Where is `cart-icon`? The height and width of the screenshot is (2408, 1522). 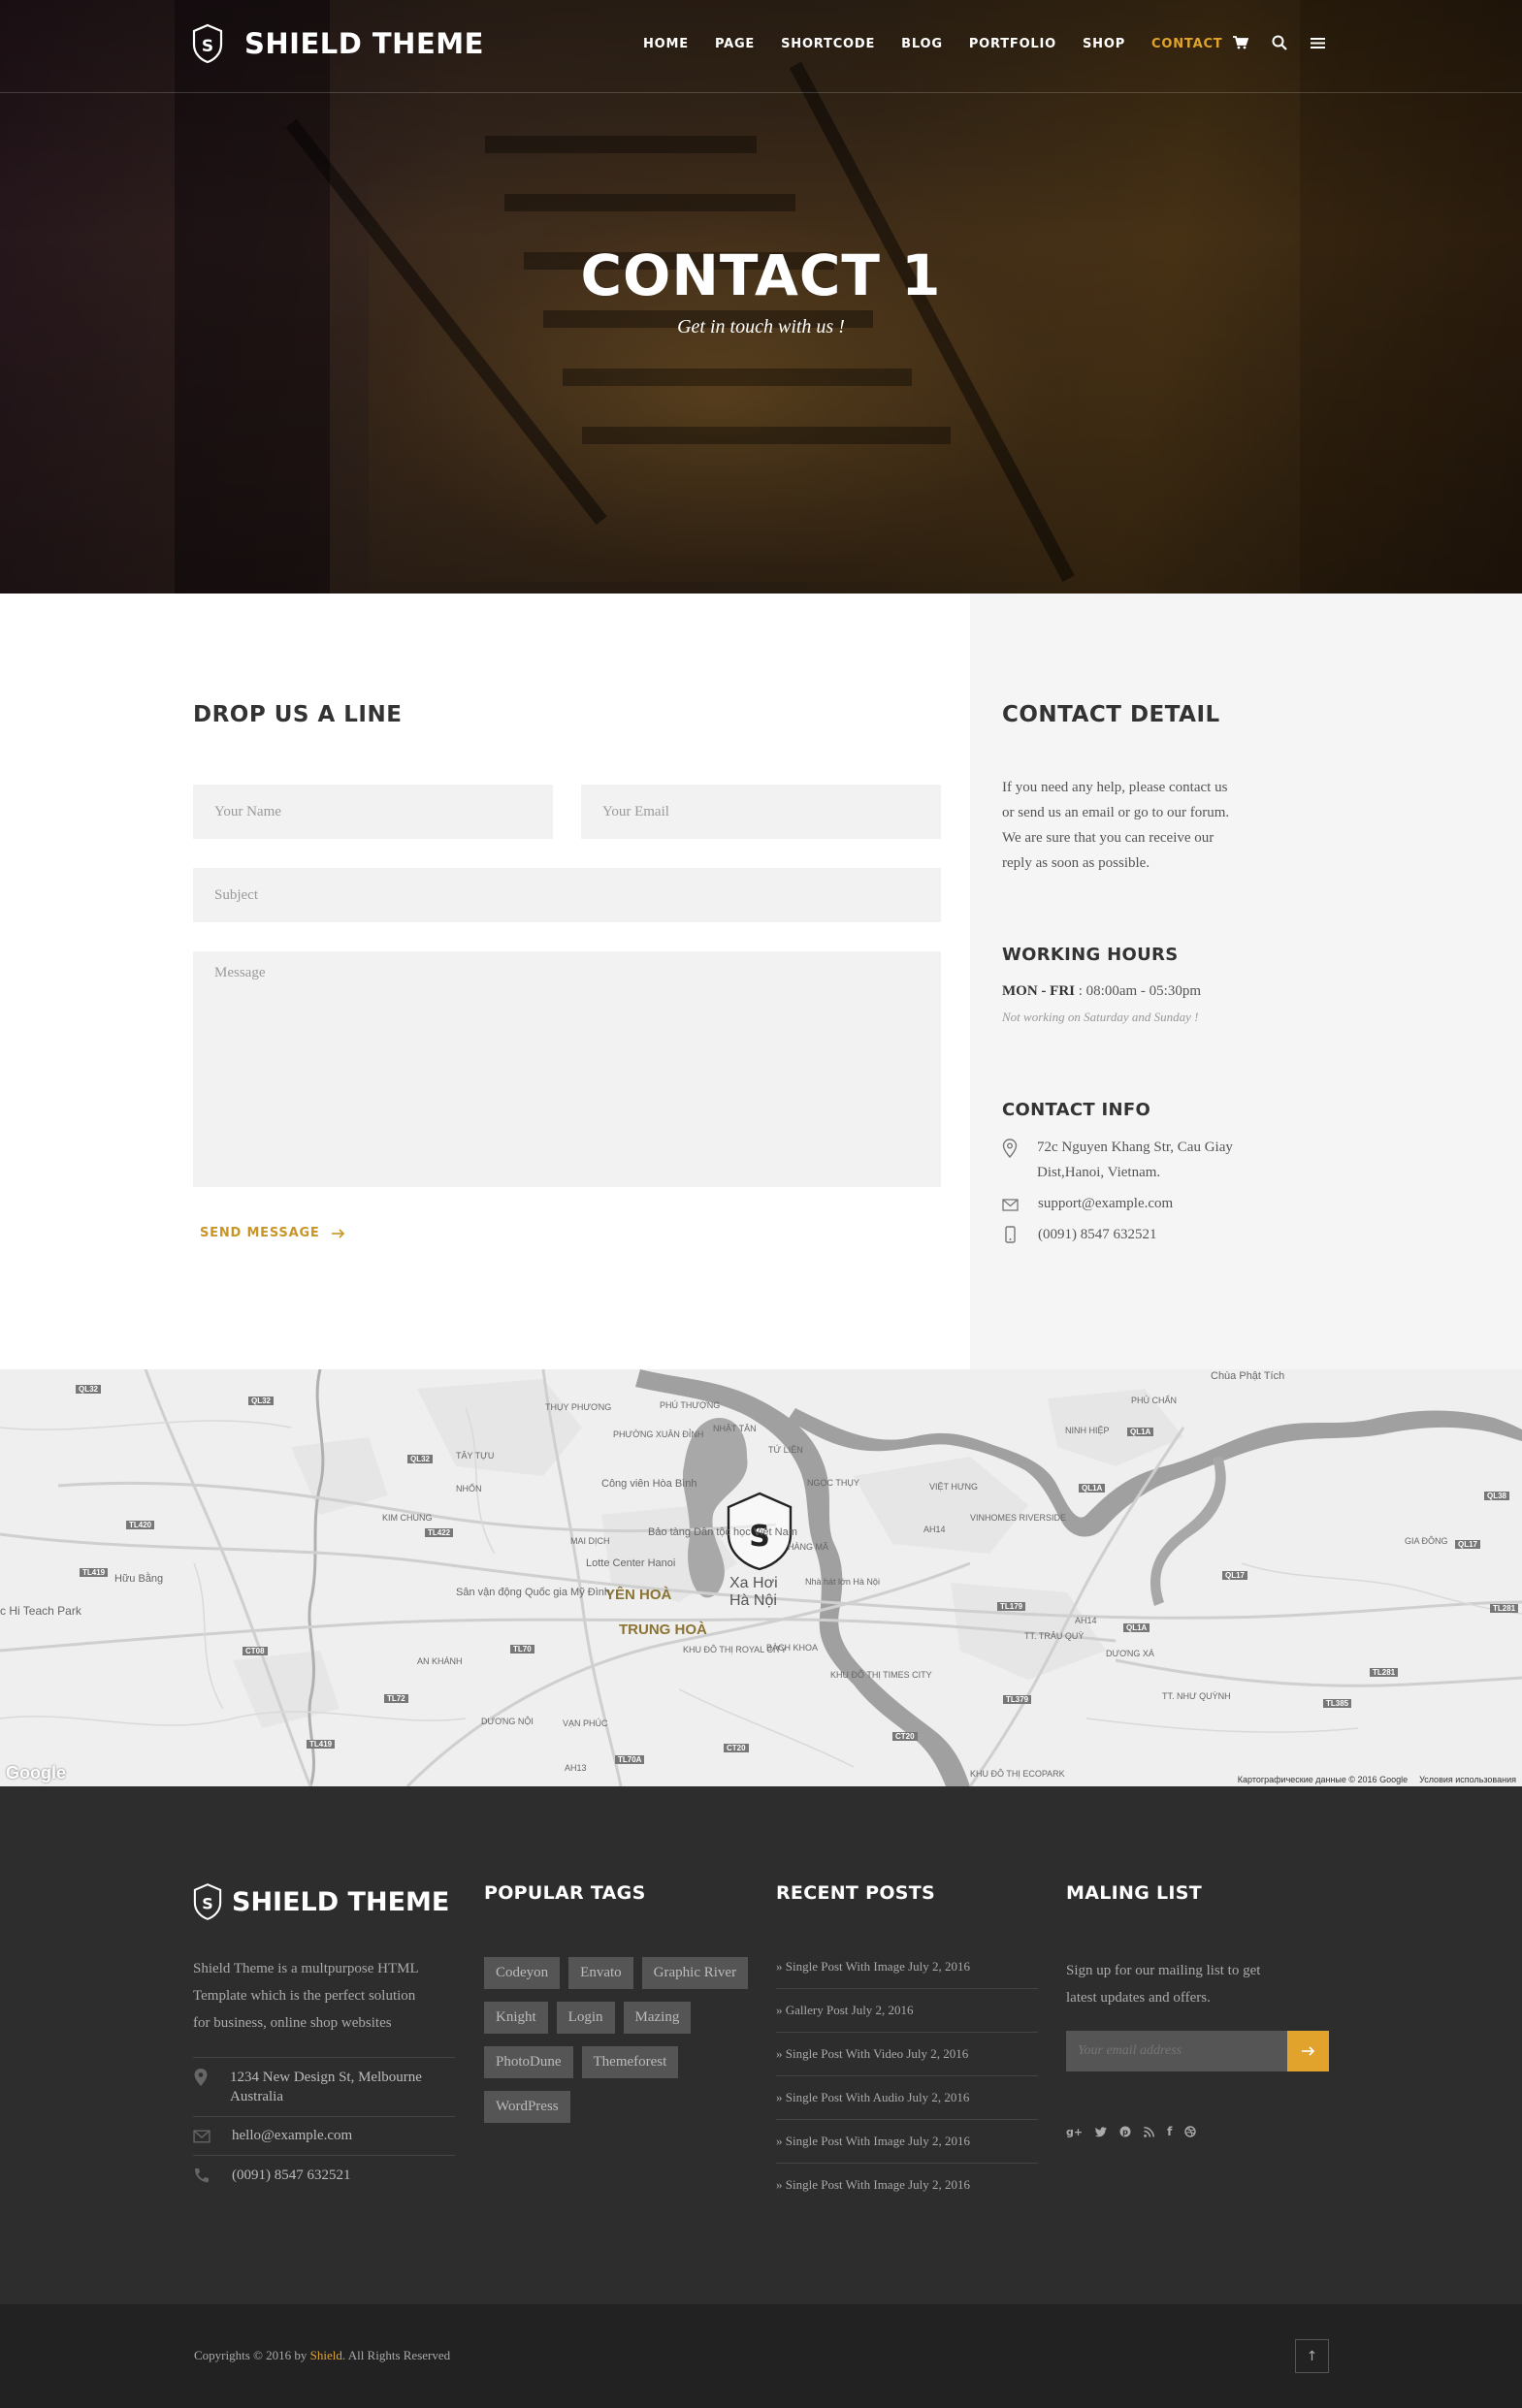
cart-icon is located at coordinates (1240, 42).